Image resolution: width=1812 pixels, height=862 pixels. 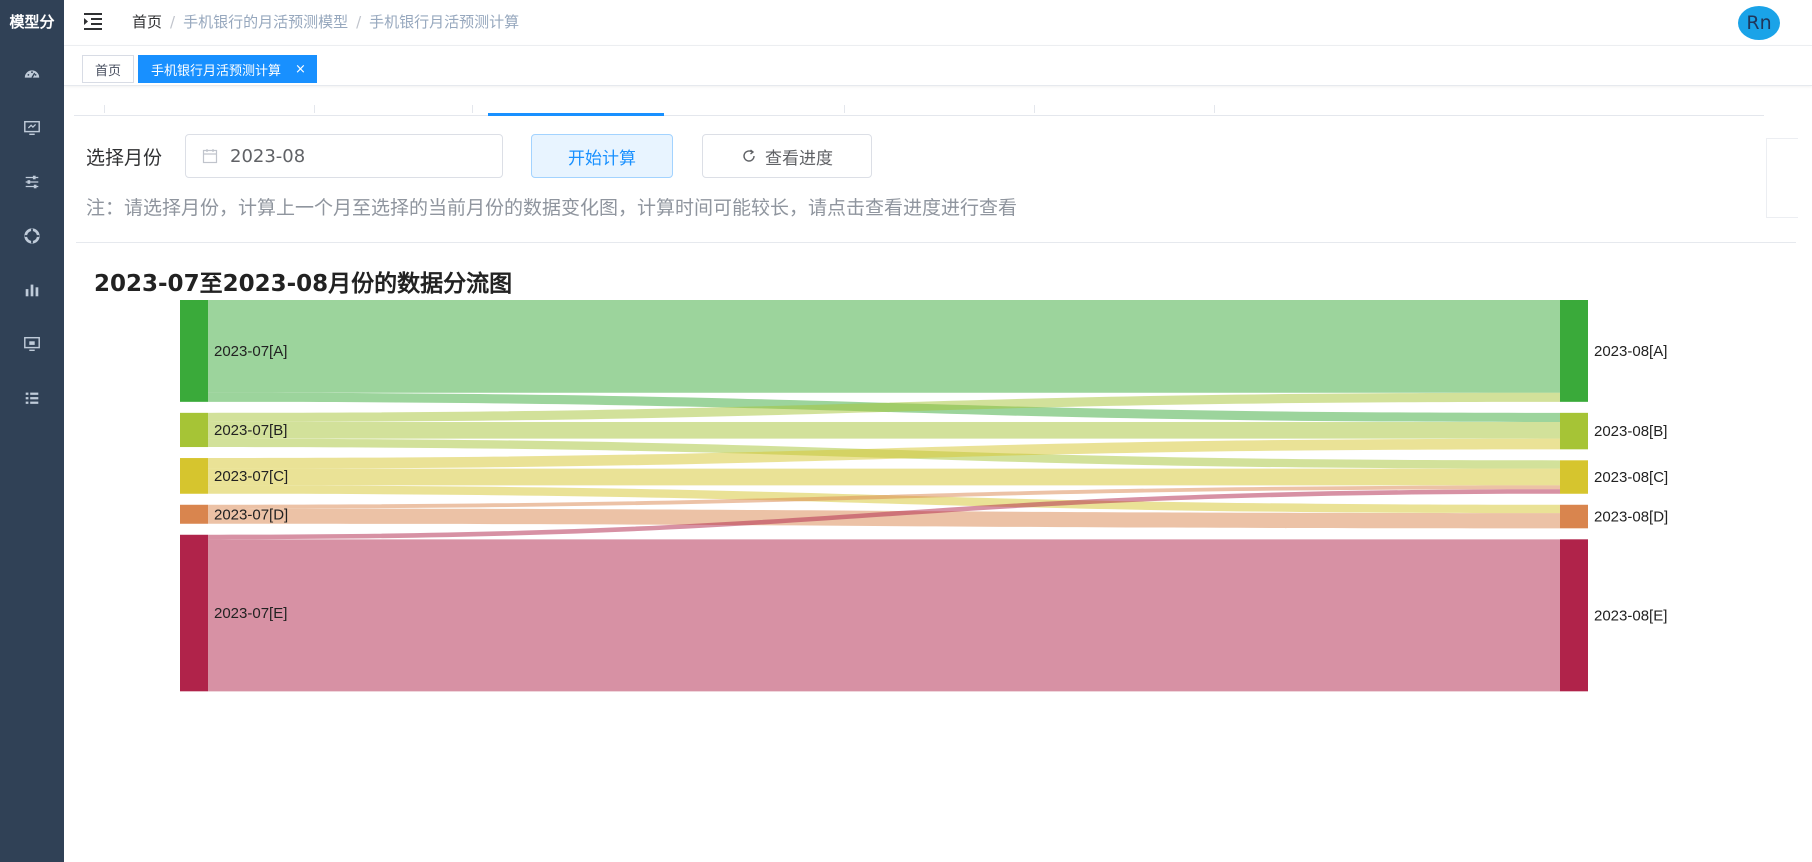 What do you see at coordinates (210, 156) in the screenshot?
I see `calendar-icon` at bounding box center [210, 156].